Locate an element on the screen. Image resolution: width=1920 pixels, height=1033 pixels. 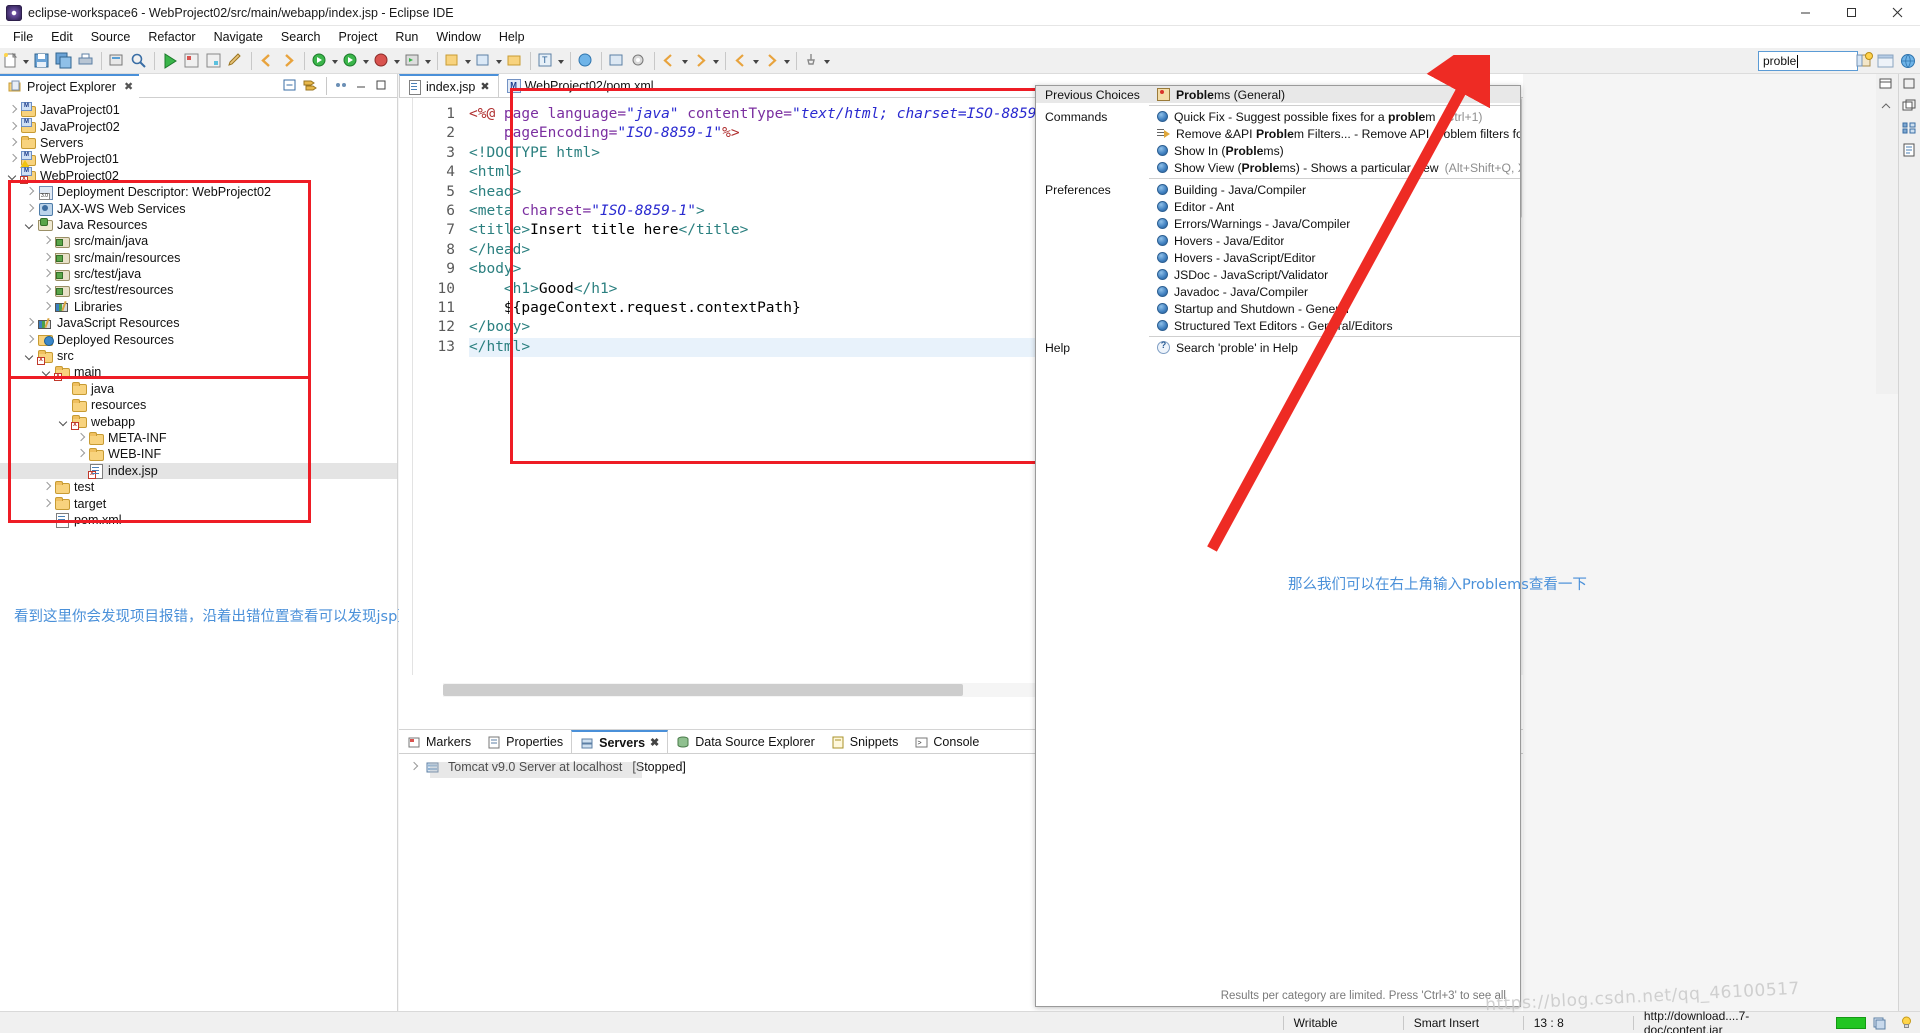
tree-item-src-test-resources: src/test/resources is located at coordinates (198, 290).